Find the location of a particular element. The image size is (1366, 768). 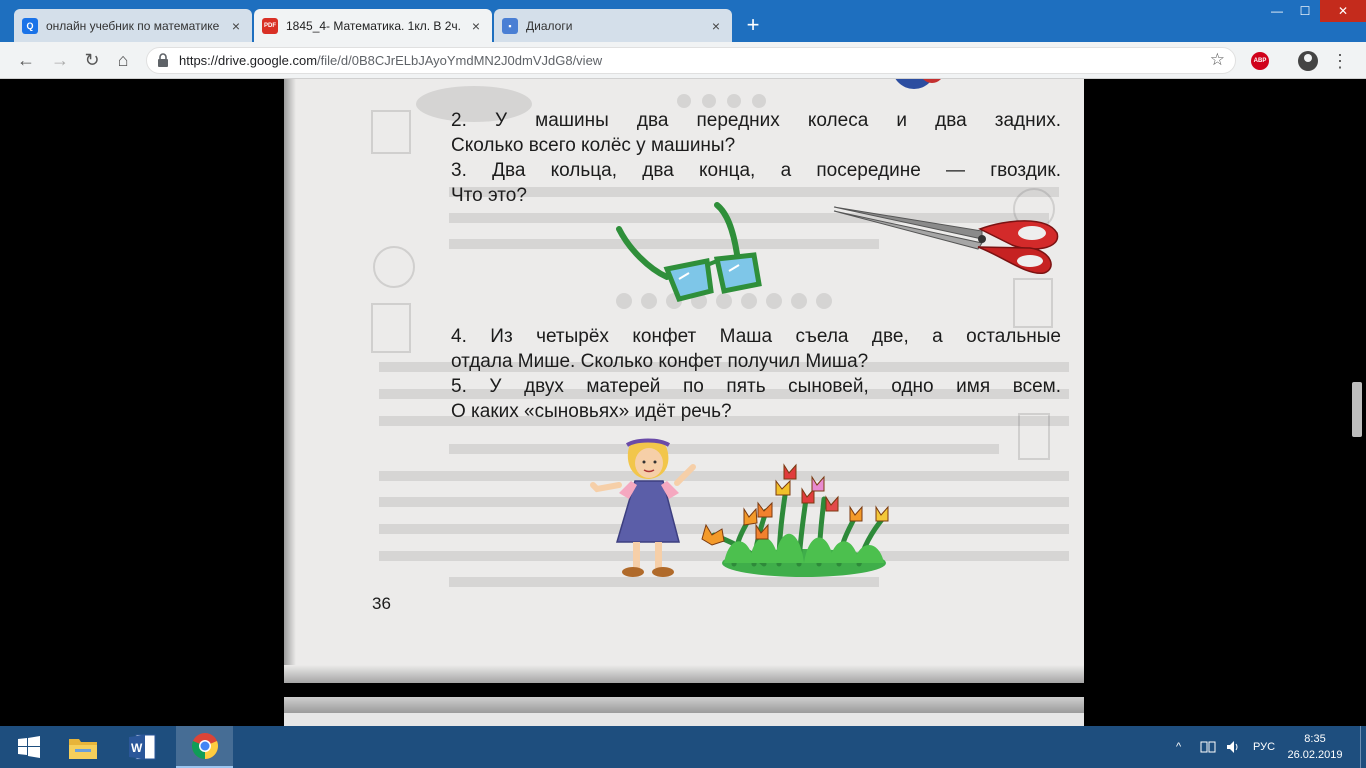

tulips-illustration is located at coordinates (795, 520).